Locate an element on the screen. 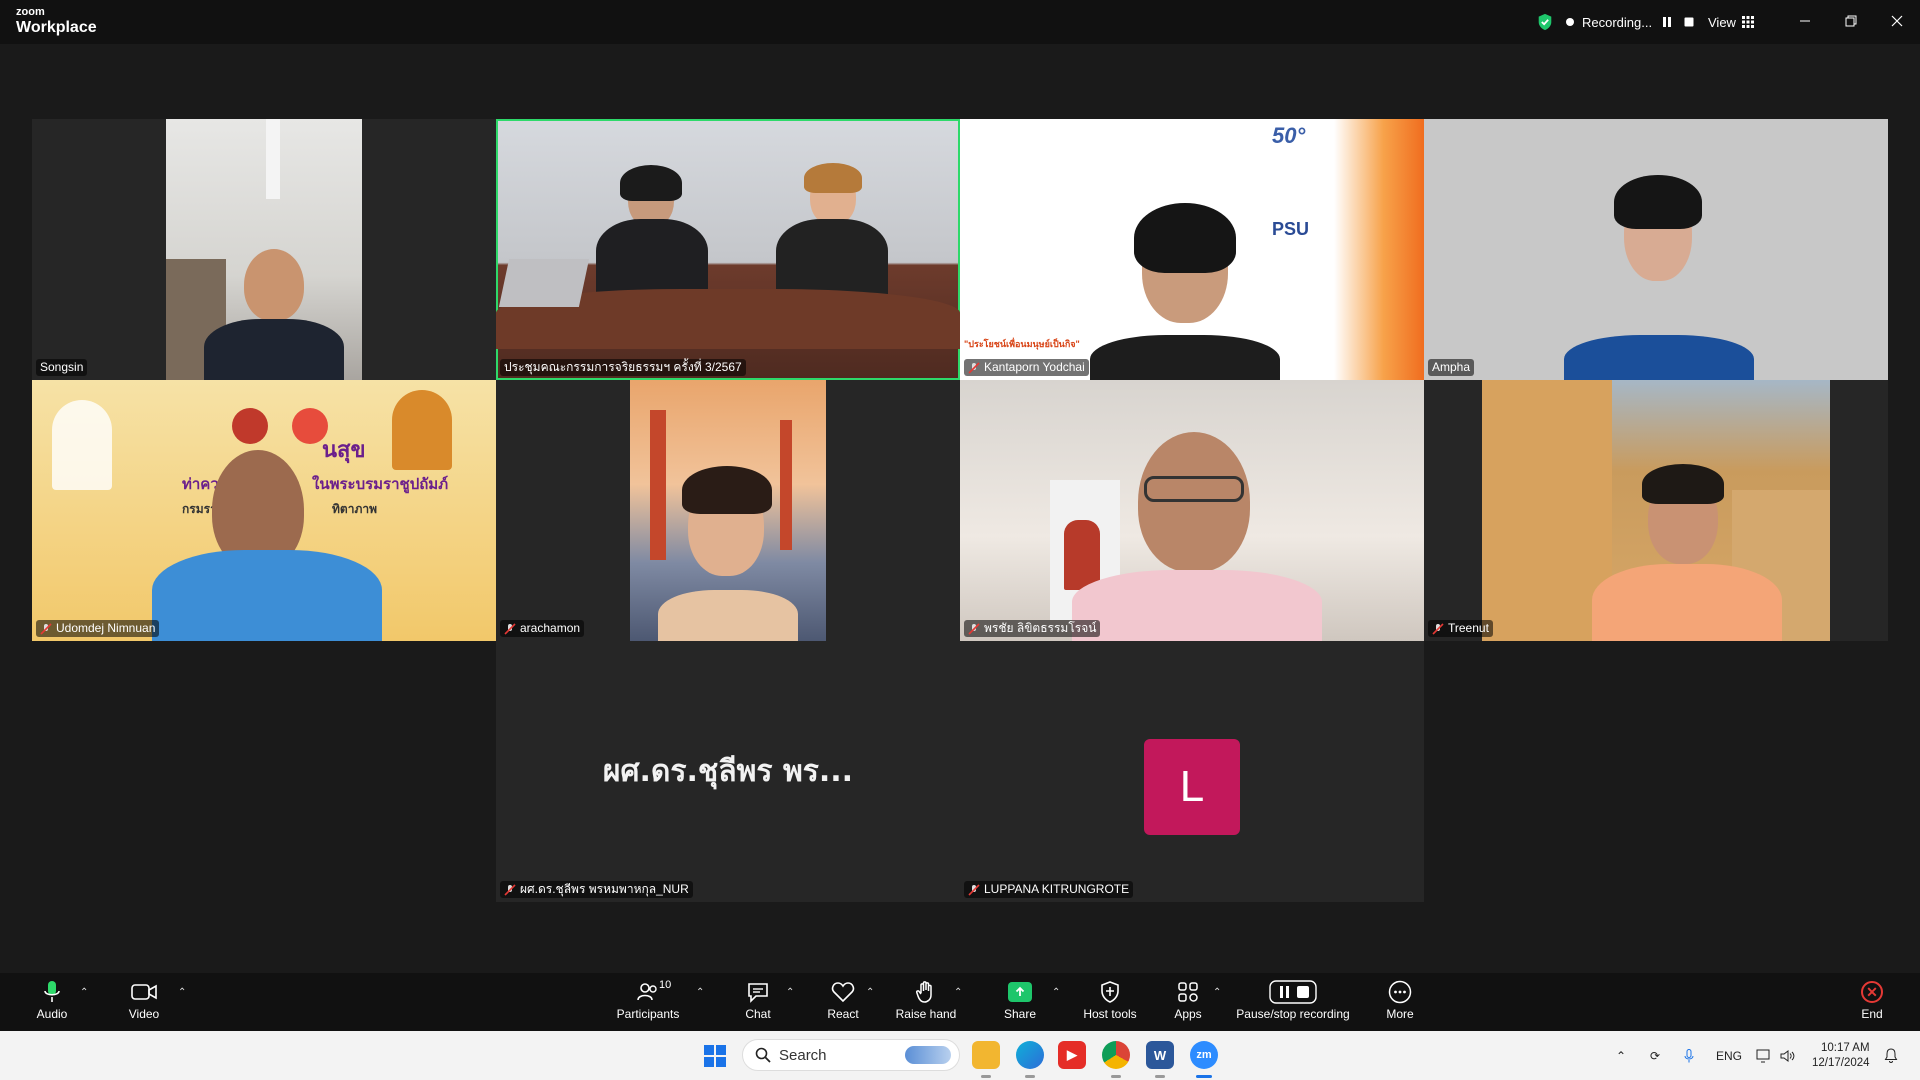  clock-time: 10:17 AM is located at coordinates (1845, 1048).